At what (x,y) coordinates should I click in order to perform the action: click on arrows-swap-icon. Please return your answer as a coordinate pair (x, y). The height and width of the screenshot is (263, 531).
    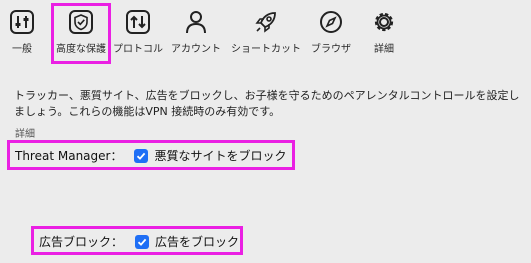
    Looking at the image, I should click on (138, 22).